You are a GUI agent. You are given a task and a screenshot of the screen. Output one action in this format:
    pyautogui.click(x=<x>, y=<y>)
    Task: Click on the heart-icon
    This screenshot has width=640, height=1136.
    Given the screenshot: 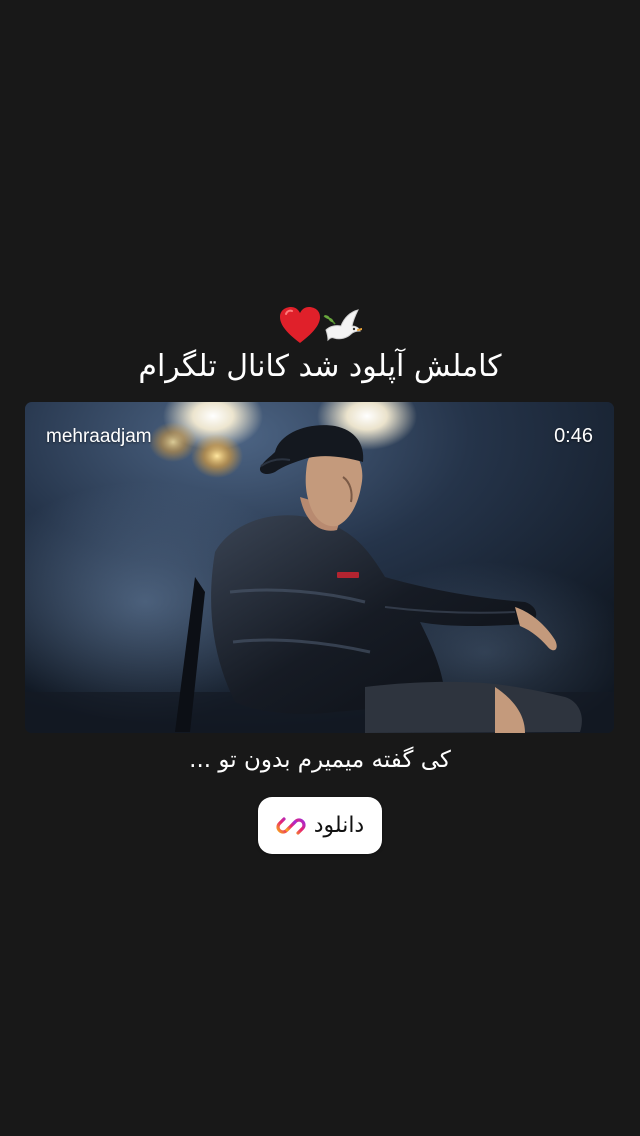 What is the action you would take?
    pyautogui.click(x=300, y=325)
    